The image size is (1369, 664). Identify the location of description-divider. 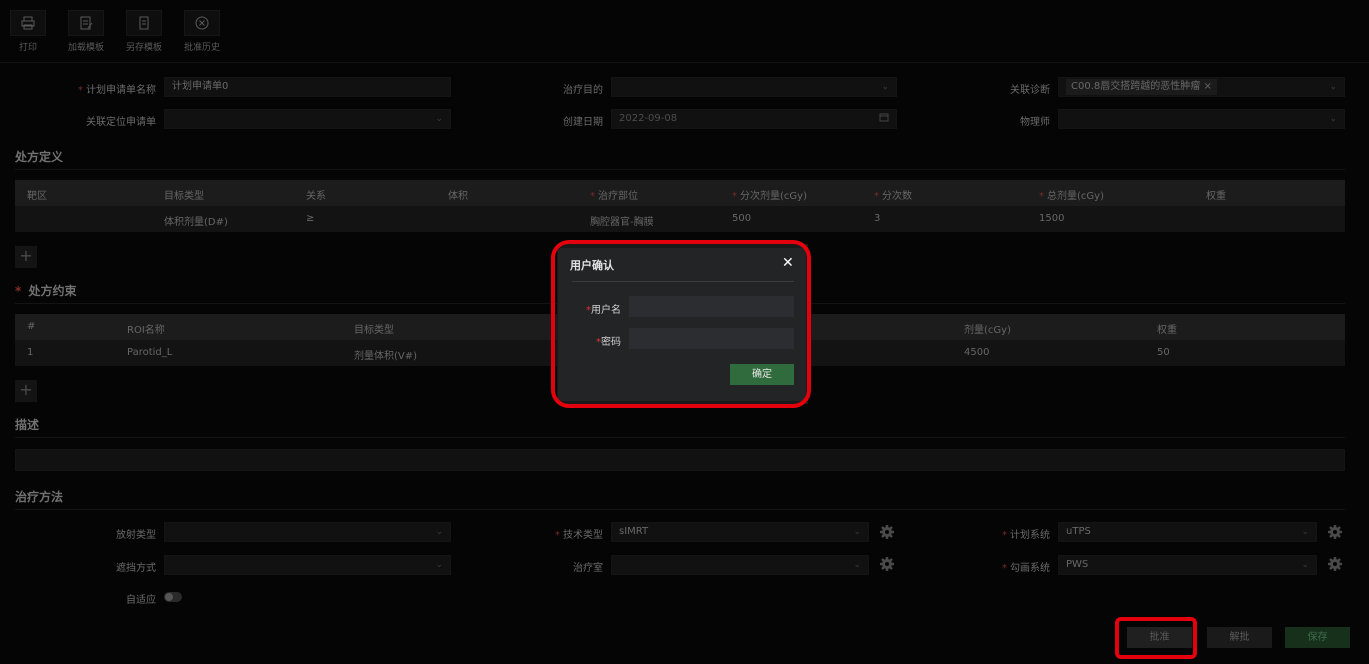
(680, 437).